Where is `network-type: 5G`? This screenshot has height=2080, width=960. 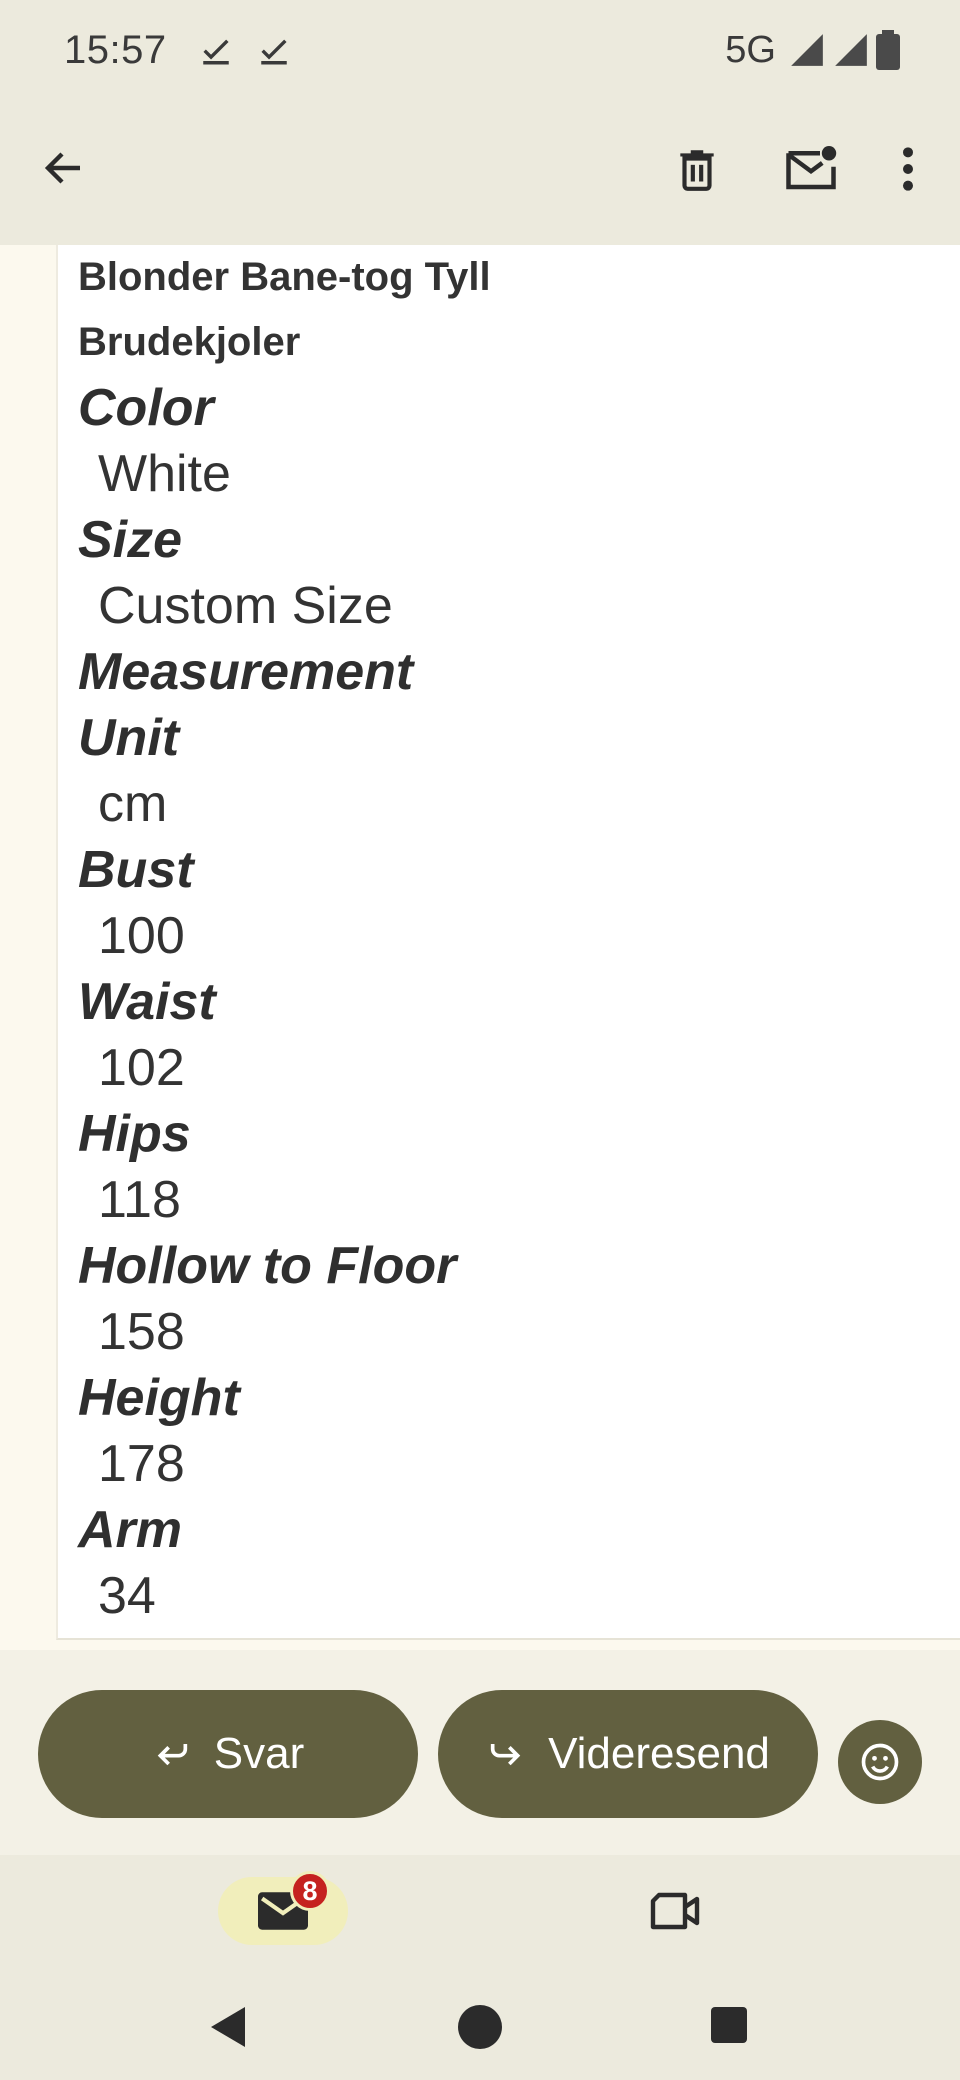 network-type: 5G is located at coordinates (750, 49).